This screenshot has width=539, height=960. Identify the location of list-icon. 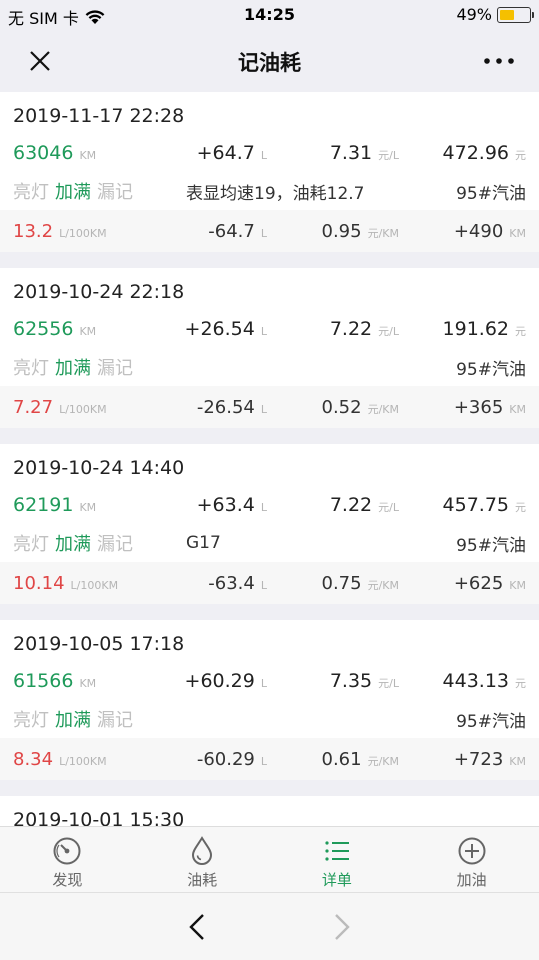
(337, 851).